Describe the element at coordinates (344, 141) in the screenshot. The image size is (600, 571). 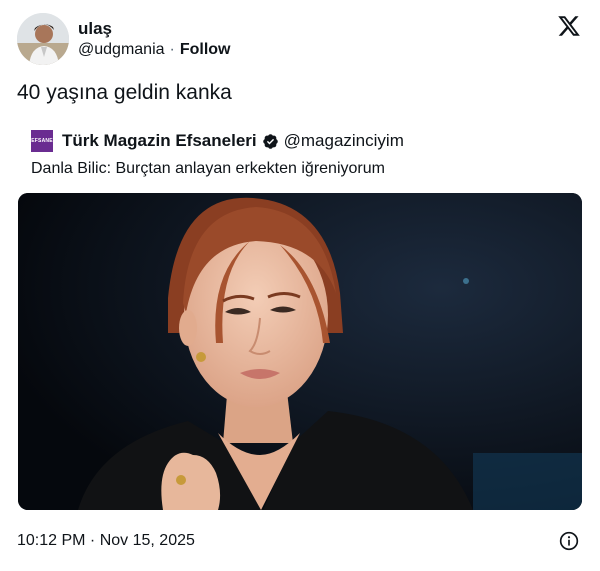
I see `quoted-author-handle: @magazinciyim` at that location.